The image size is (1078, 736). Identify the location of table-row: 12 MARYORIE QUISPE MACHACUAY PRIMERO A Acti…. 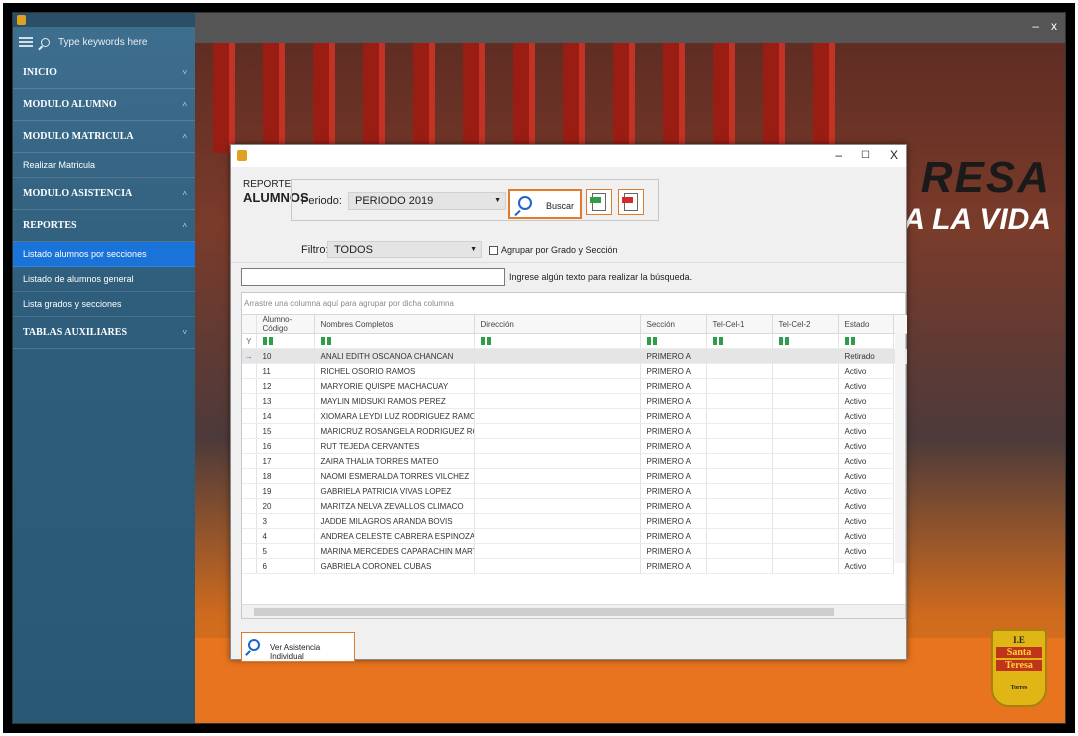
(574, 386).